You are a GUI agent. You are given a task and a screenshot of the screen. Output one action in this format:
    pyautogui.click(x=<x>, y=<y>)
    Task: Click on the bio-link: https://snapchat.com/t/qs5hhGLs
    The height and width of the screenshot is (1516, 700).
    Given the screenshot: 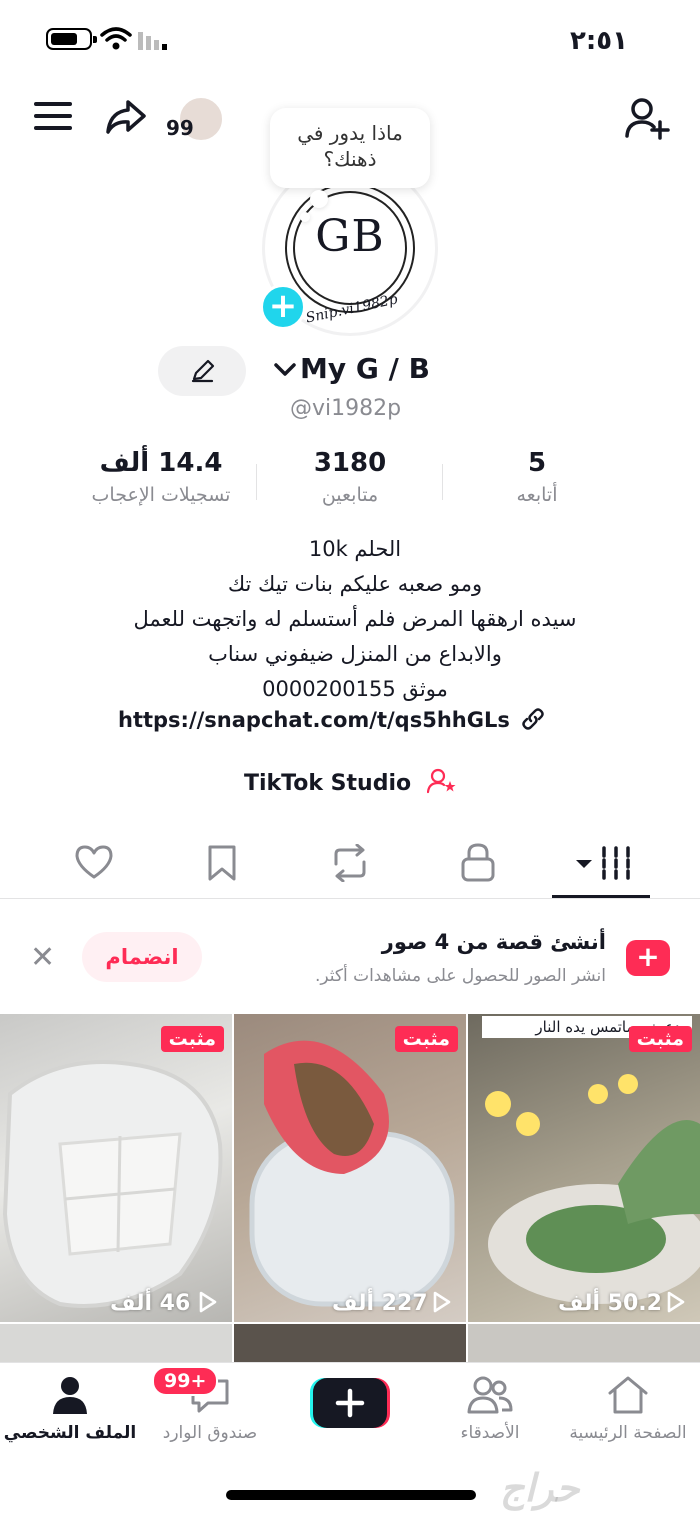 What is the action you would take?
    pyautogui.click(x=331, y=720)
    